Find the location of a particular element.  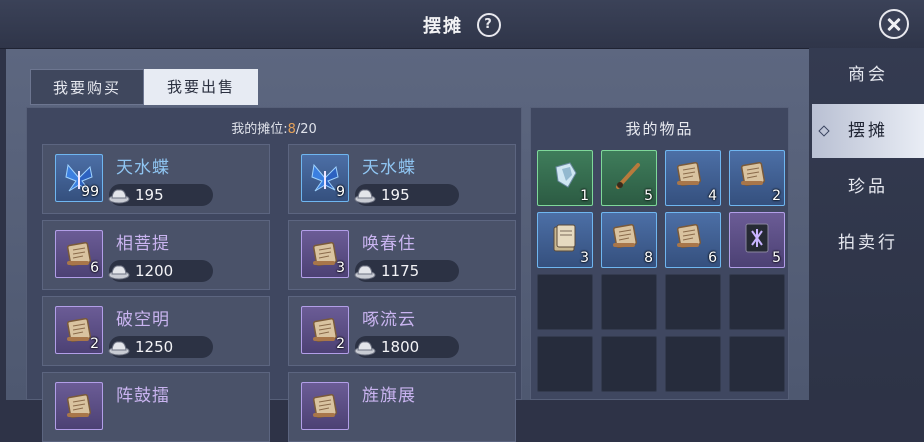

nav-item-stall: 摆摊 is located at coordinates (868, 131).